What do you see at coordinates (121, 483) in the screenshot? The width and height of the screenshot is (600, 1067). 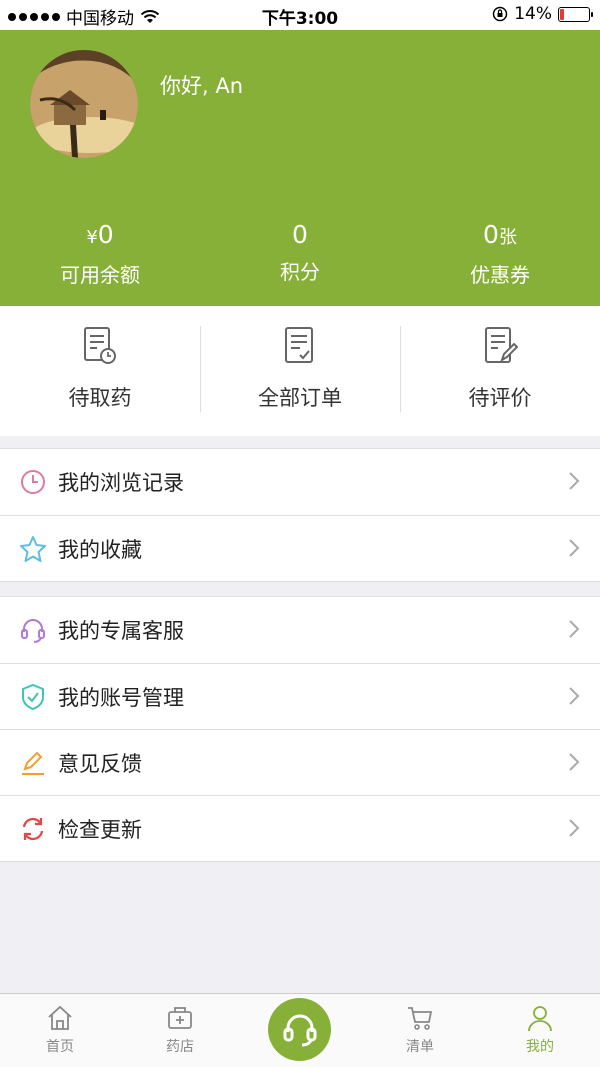 I see `menu-label: 我的浏览记录` at bounding box center [121, 483].